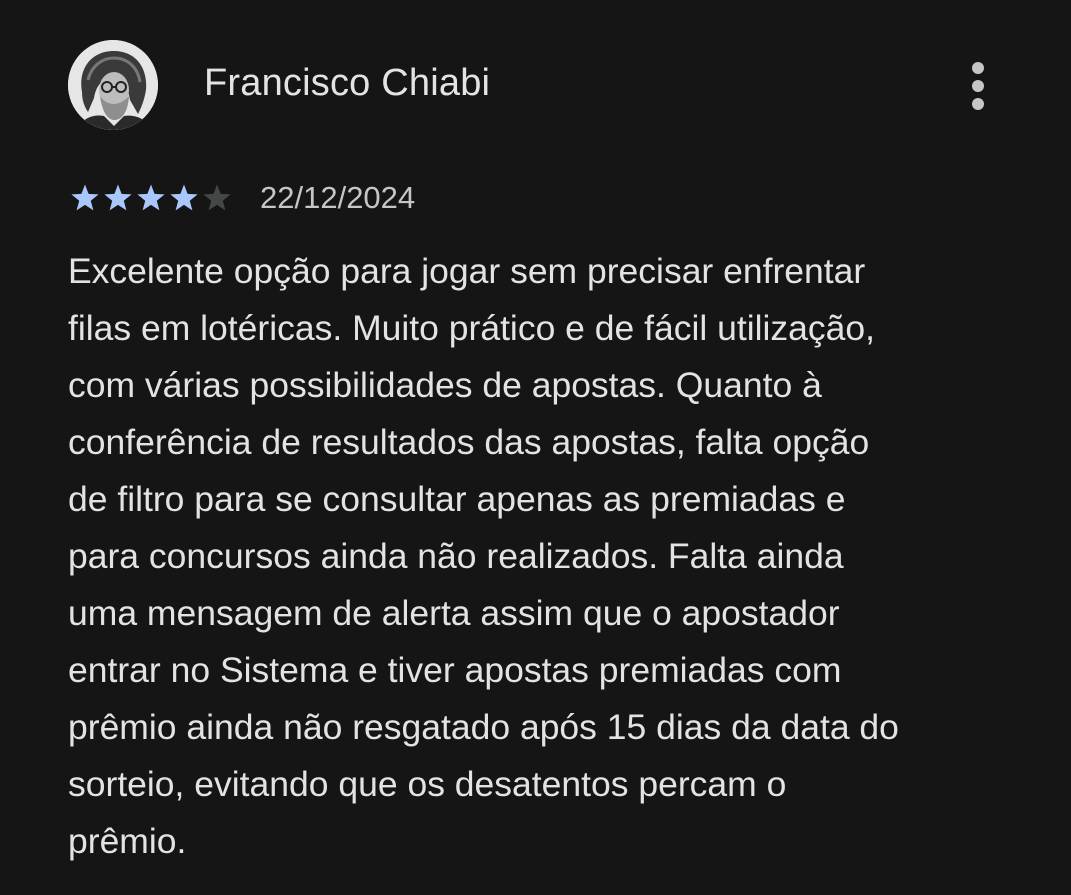 The width and height of the screenshot is (1071, 895). What do you see at coordinates (978, 86) in the screenshot?
I see `more-options-button` at bounding box center [978, 86].